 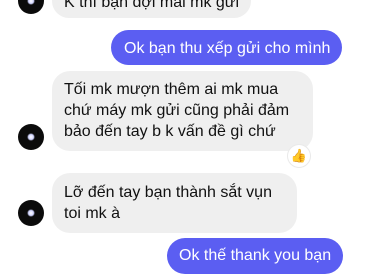 I want to click on message-text-line: toi mk à, so click(x=92, y=213).